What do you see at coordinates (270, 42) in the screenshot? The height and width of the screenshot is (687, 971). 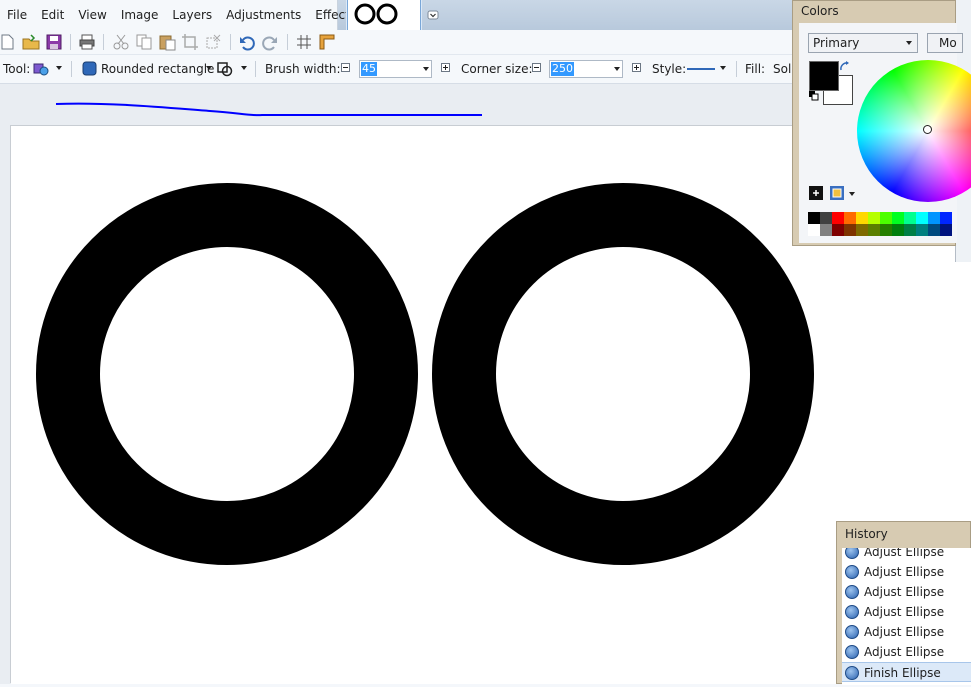 I see `redo-icon` at bounding box center [270, 42].